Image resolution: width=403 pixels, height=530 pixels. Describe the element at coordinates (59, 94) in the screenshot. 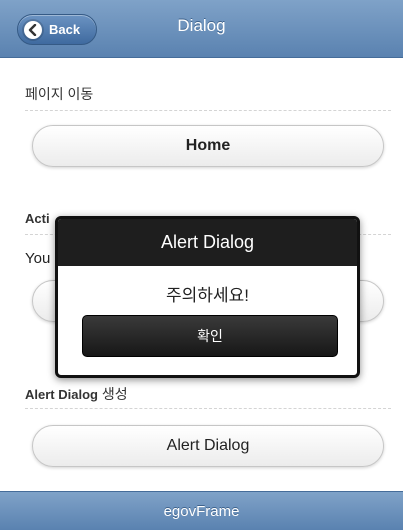

I see `section-title-page-move: 페이지 이동` at that location.